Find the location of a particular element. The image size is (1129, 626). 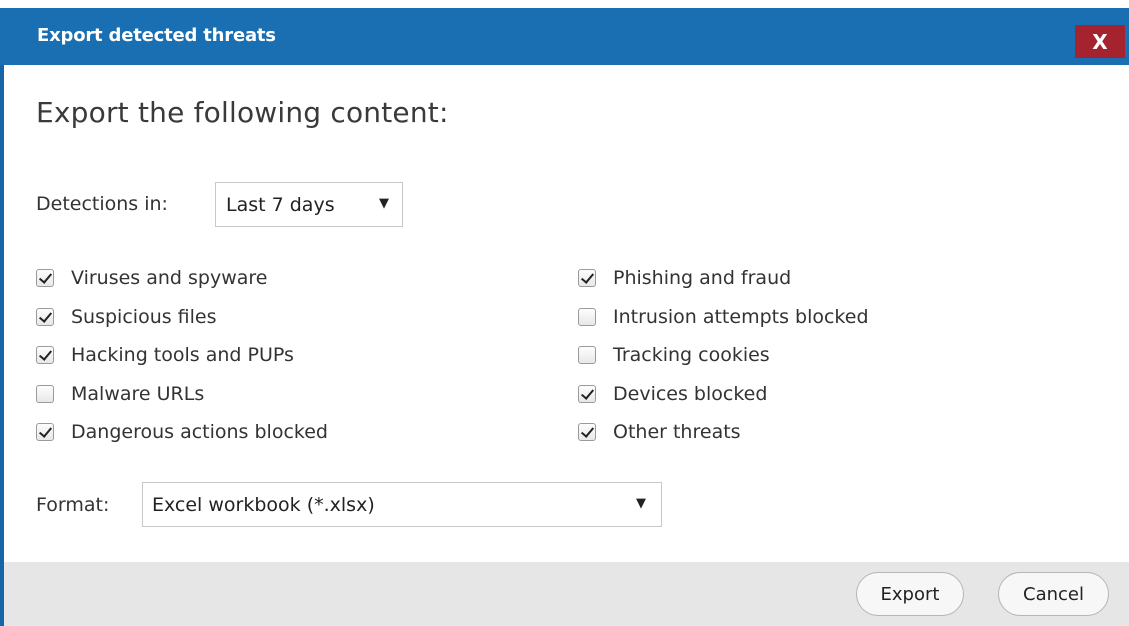

format-select: Excel workbook (*.xlsx) ▼ is located at coordinates (402, 504).